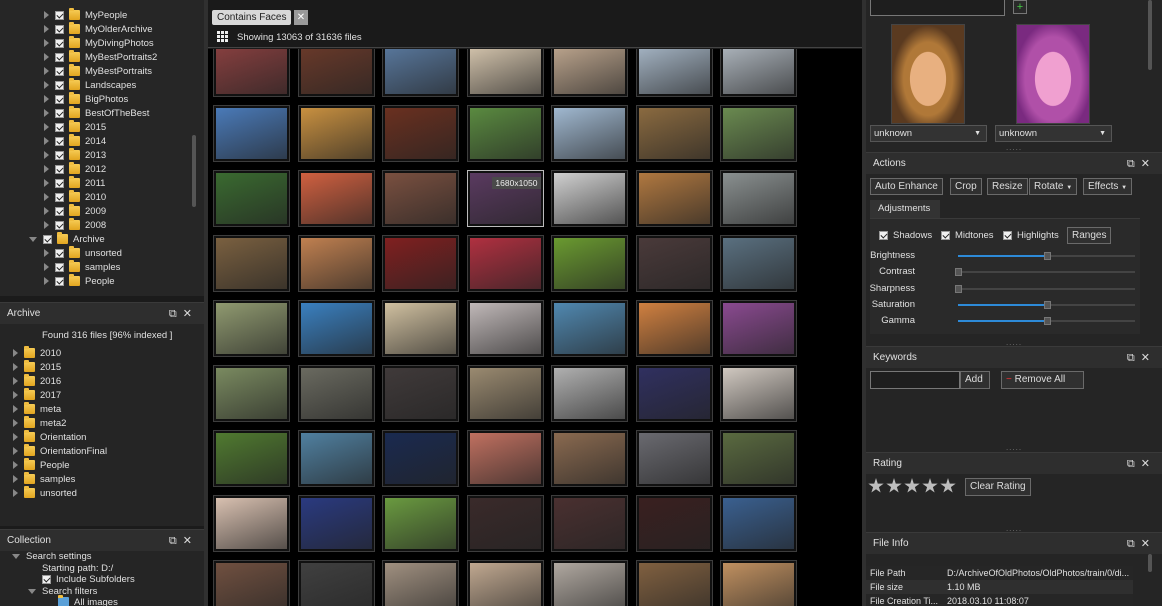 This screenshot has width=1170, height=606. What do you see at coordinates (1150, 35) in the screenshot?
I see `faces-scrollbar` at bounding box center [1150, 35].